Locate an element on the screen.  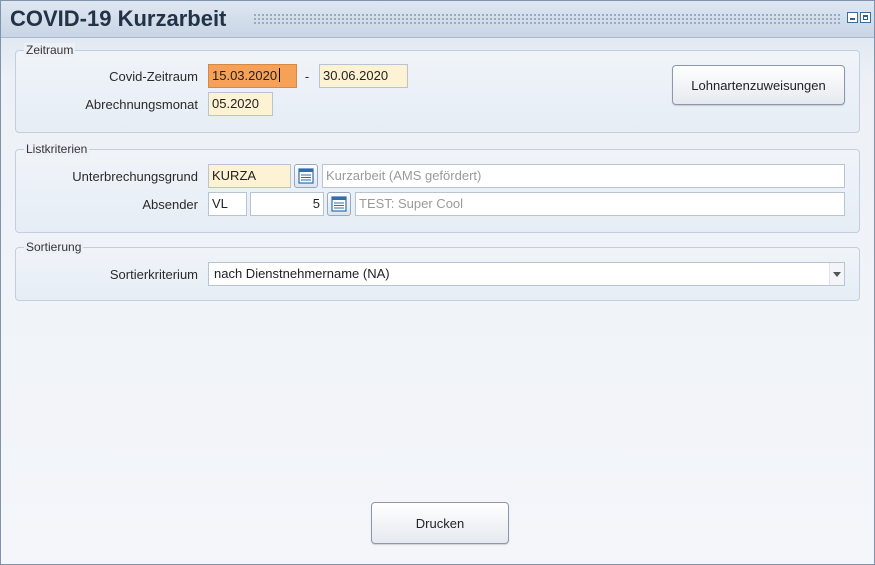
title-grip-pattern is located at coordinates (546, 19).